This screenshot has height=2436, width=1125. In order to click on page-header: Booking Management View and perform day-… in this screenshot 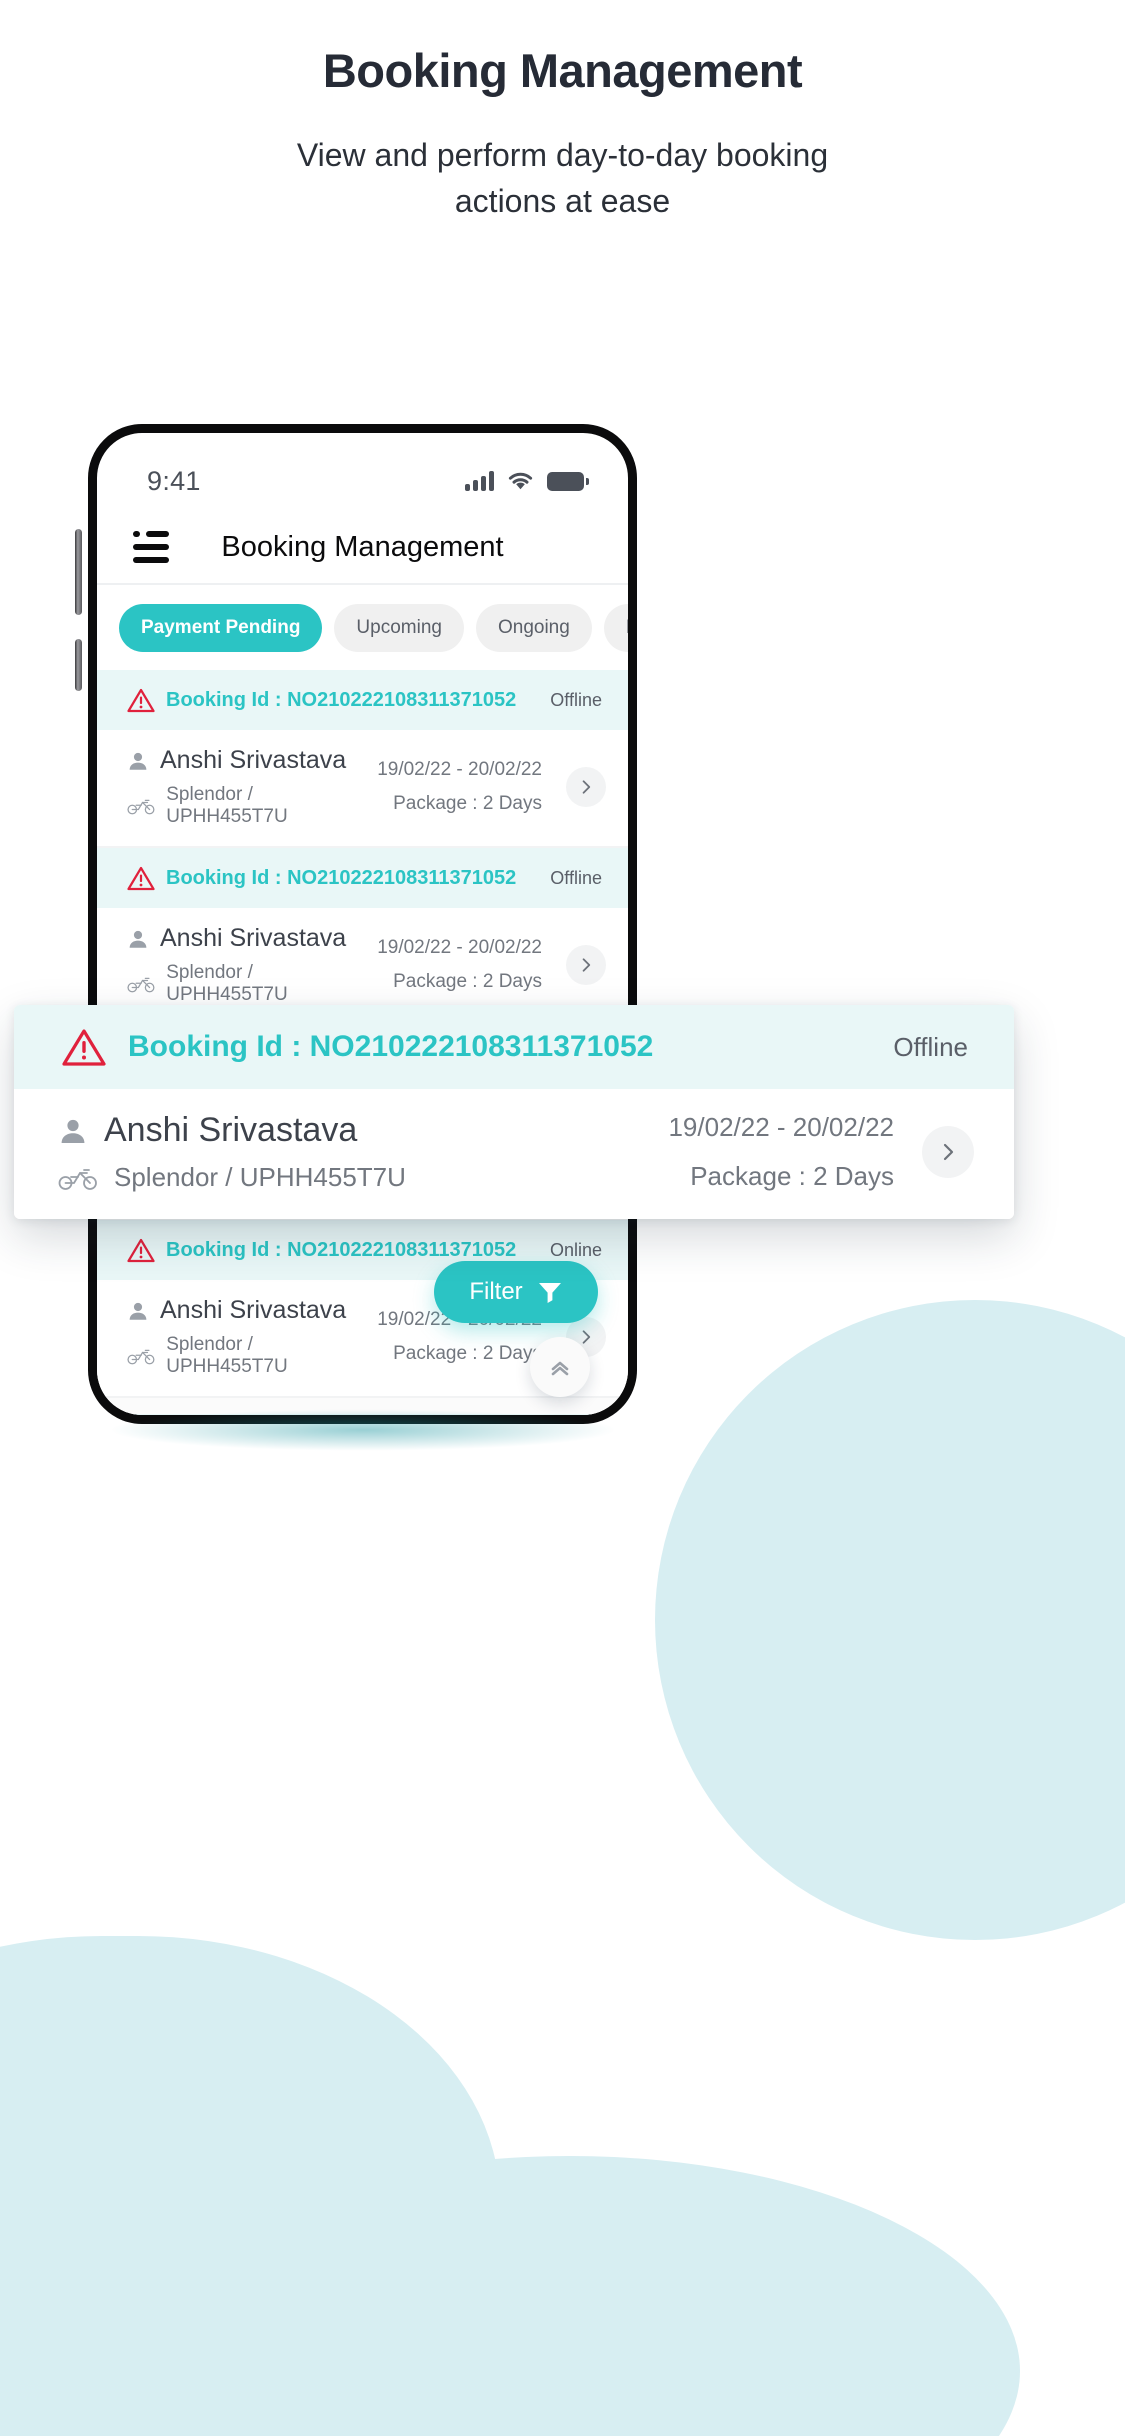, I will do `click(562, 112)`.